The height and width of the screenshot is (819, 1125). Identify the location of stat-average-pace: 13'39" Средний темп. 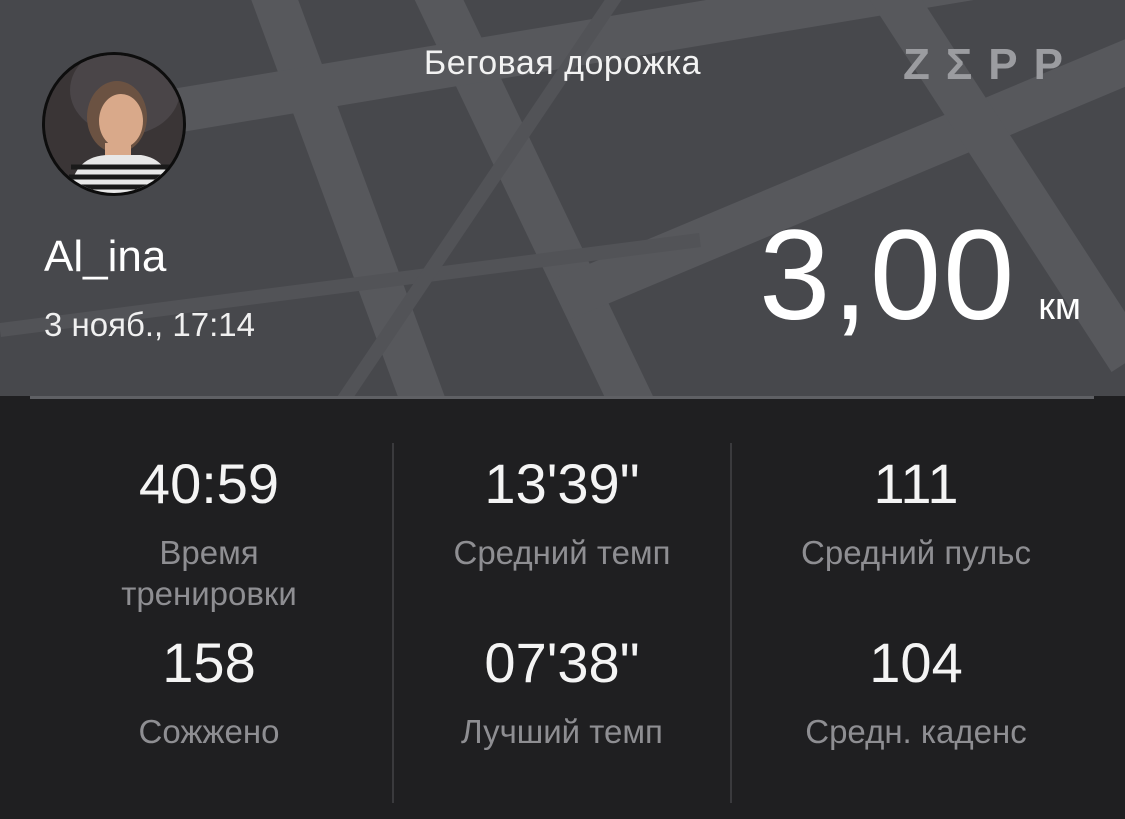
(562, 514).